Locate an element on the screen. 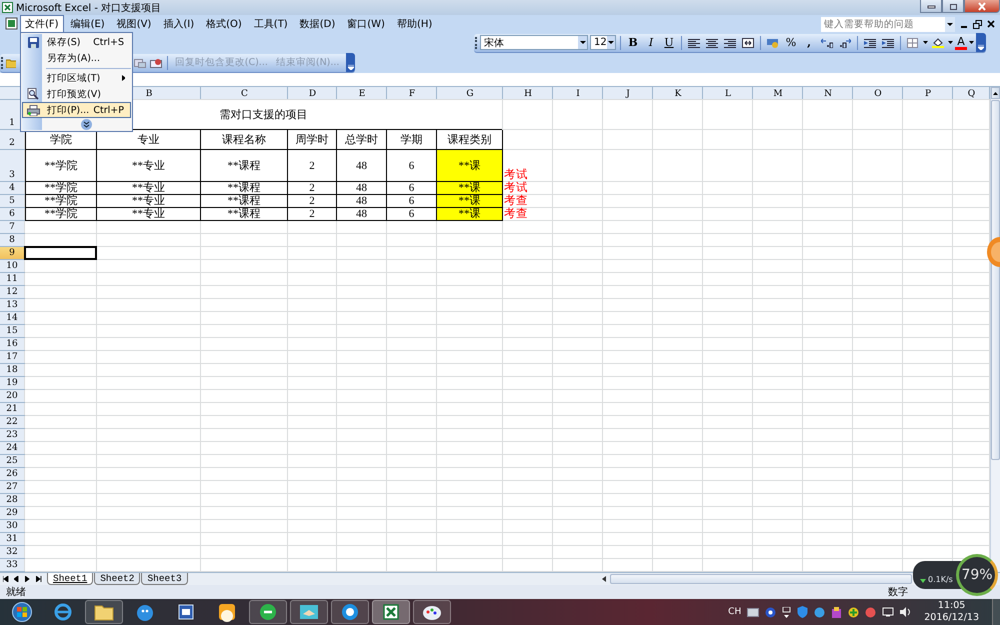  row-header: 2 is located at coordinates (12, 139).